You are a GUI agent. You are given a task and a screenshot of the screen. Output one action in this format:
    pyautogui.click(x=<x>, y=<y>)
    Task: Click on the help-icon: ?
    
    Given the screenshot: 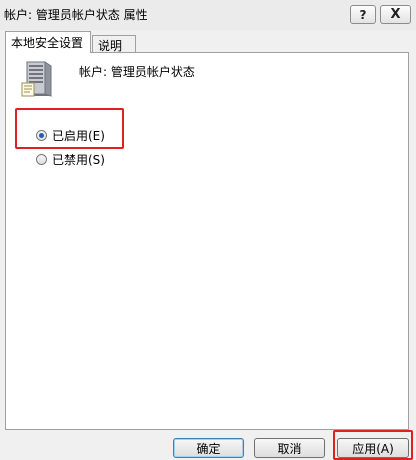 What is the action you would take?
    pyautogui.click(x=363, y=14)
    